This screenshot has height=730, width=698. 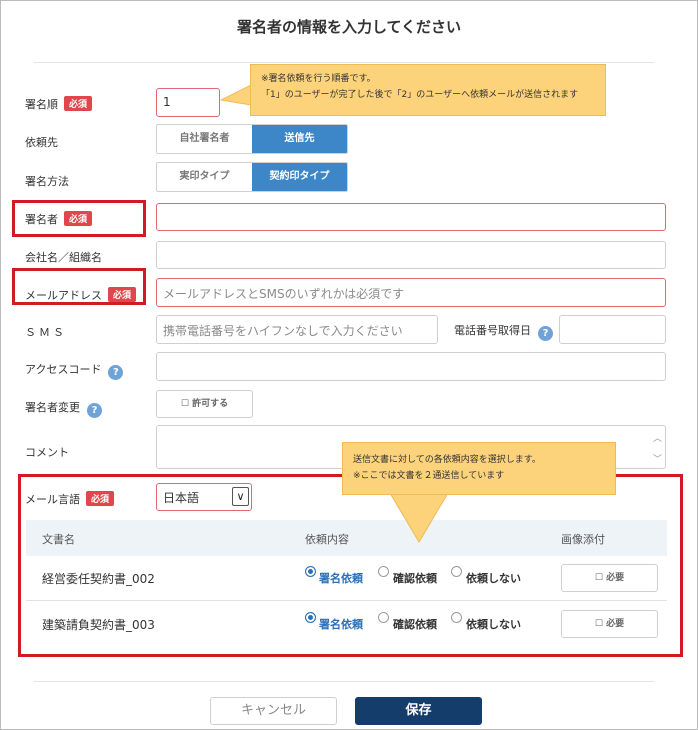 What do you see at coordinates (479, 468) in the screenshot?
I see `callout-docs-note: 送信文書に対しての各依頼内容を選択します。 ※ここでは文書を２通送信しています` at bounding box center [479, 468].